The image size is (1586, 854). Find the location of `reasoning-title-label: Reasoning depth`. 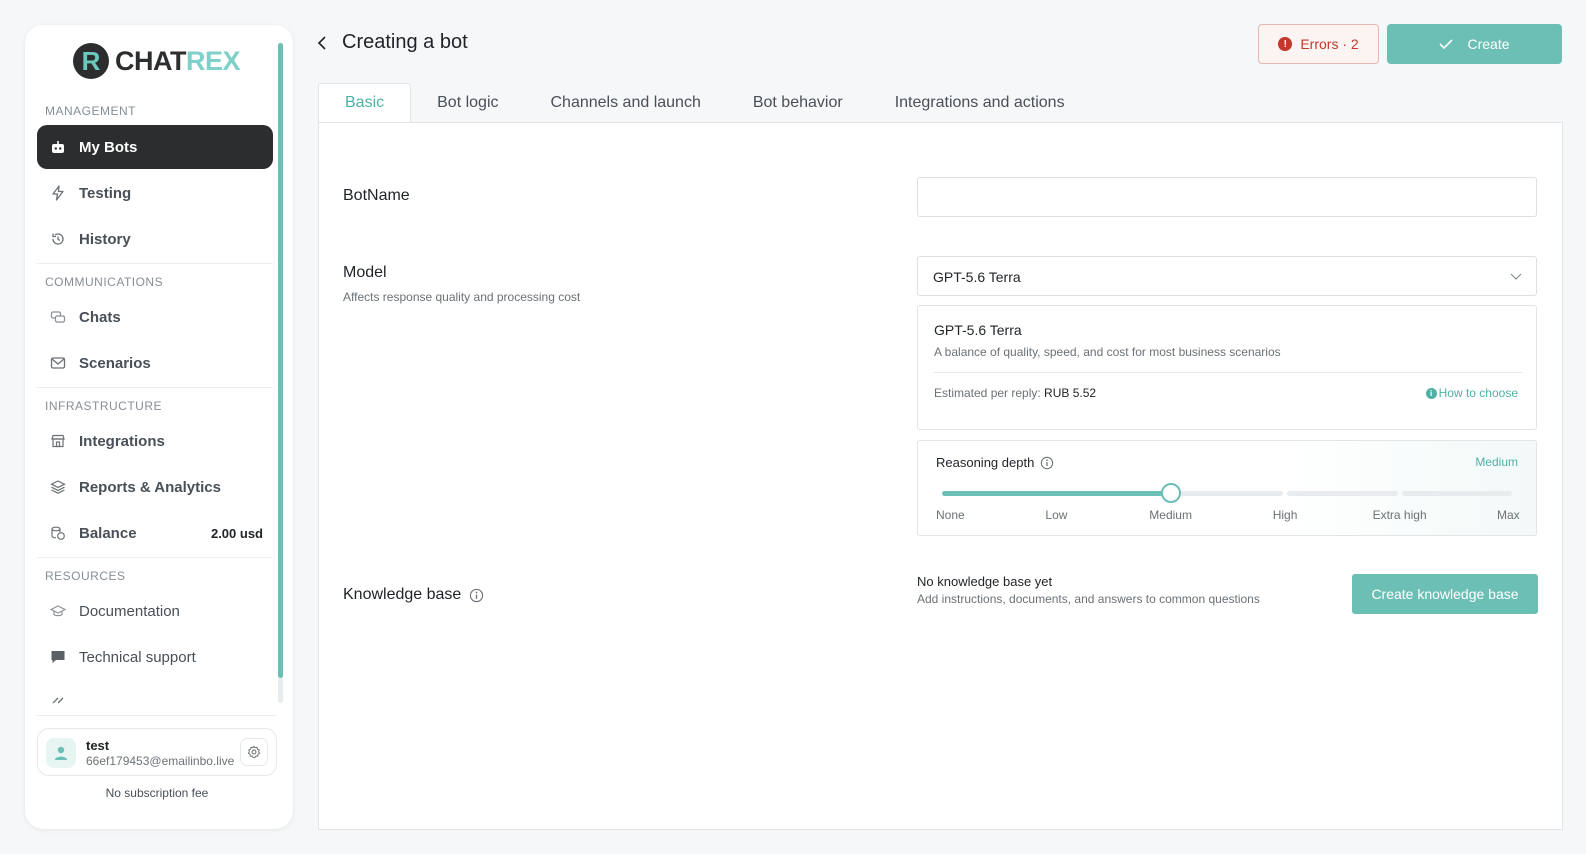

reasoning-title-label: Reasoning depth is located at coordinates (985, 462).